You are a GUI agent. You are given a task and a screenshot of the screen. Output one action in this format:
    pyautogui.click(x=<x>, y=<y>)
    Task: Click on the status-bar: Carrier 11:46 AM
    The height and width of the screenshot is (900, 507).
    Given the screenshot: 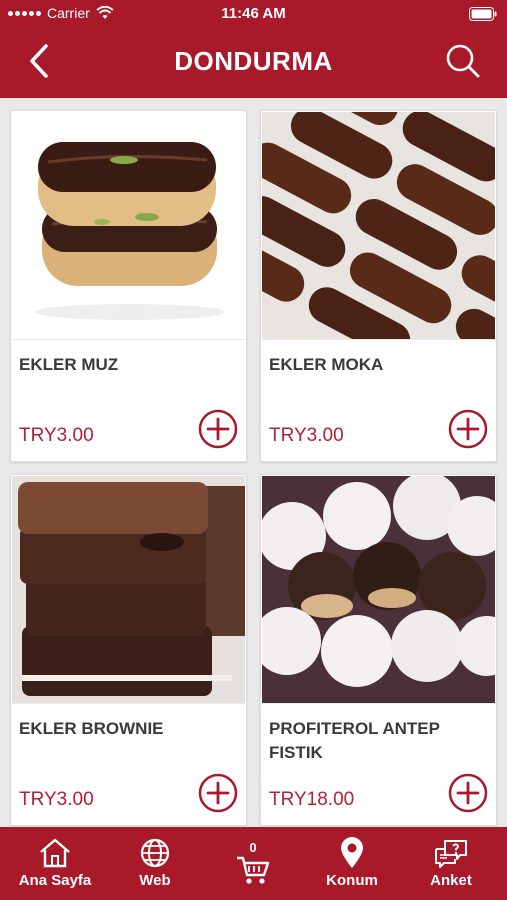 What is the action you would take?
    pyautogui.click(x=253, y=14)
    